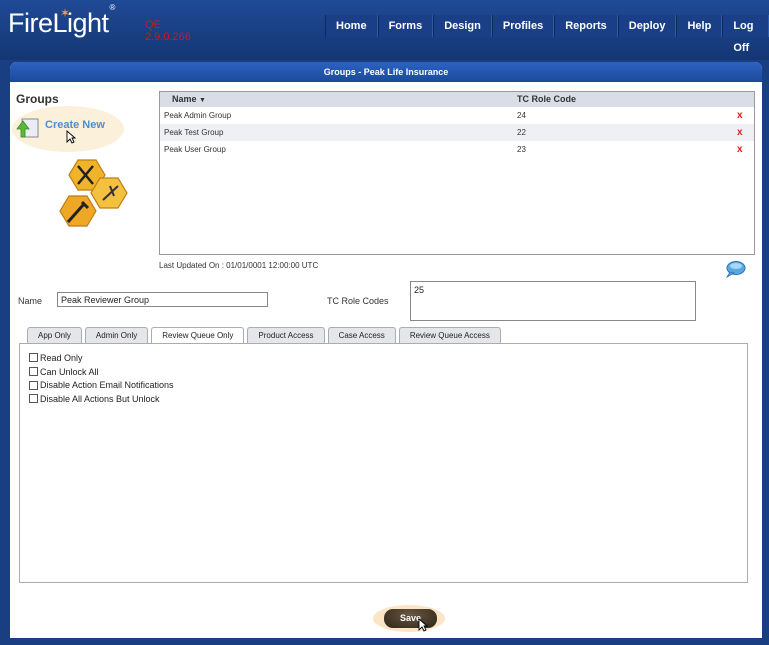 This screenshot has height=645, width=769. What do you see at coordinates (198, 115) in the screenshot?
I see `group-name-cell: Peak Admin Group` at bounding box center [198, 115].